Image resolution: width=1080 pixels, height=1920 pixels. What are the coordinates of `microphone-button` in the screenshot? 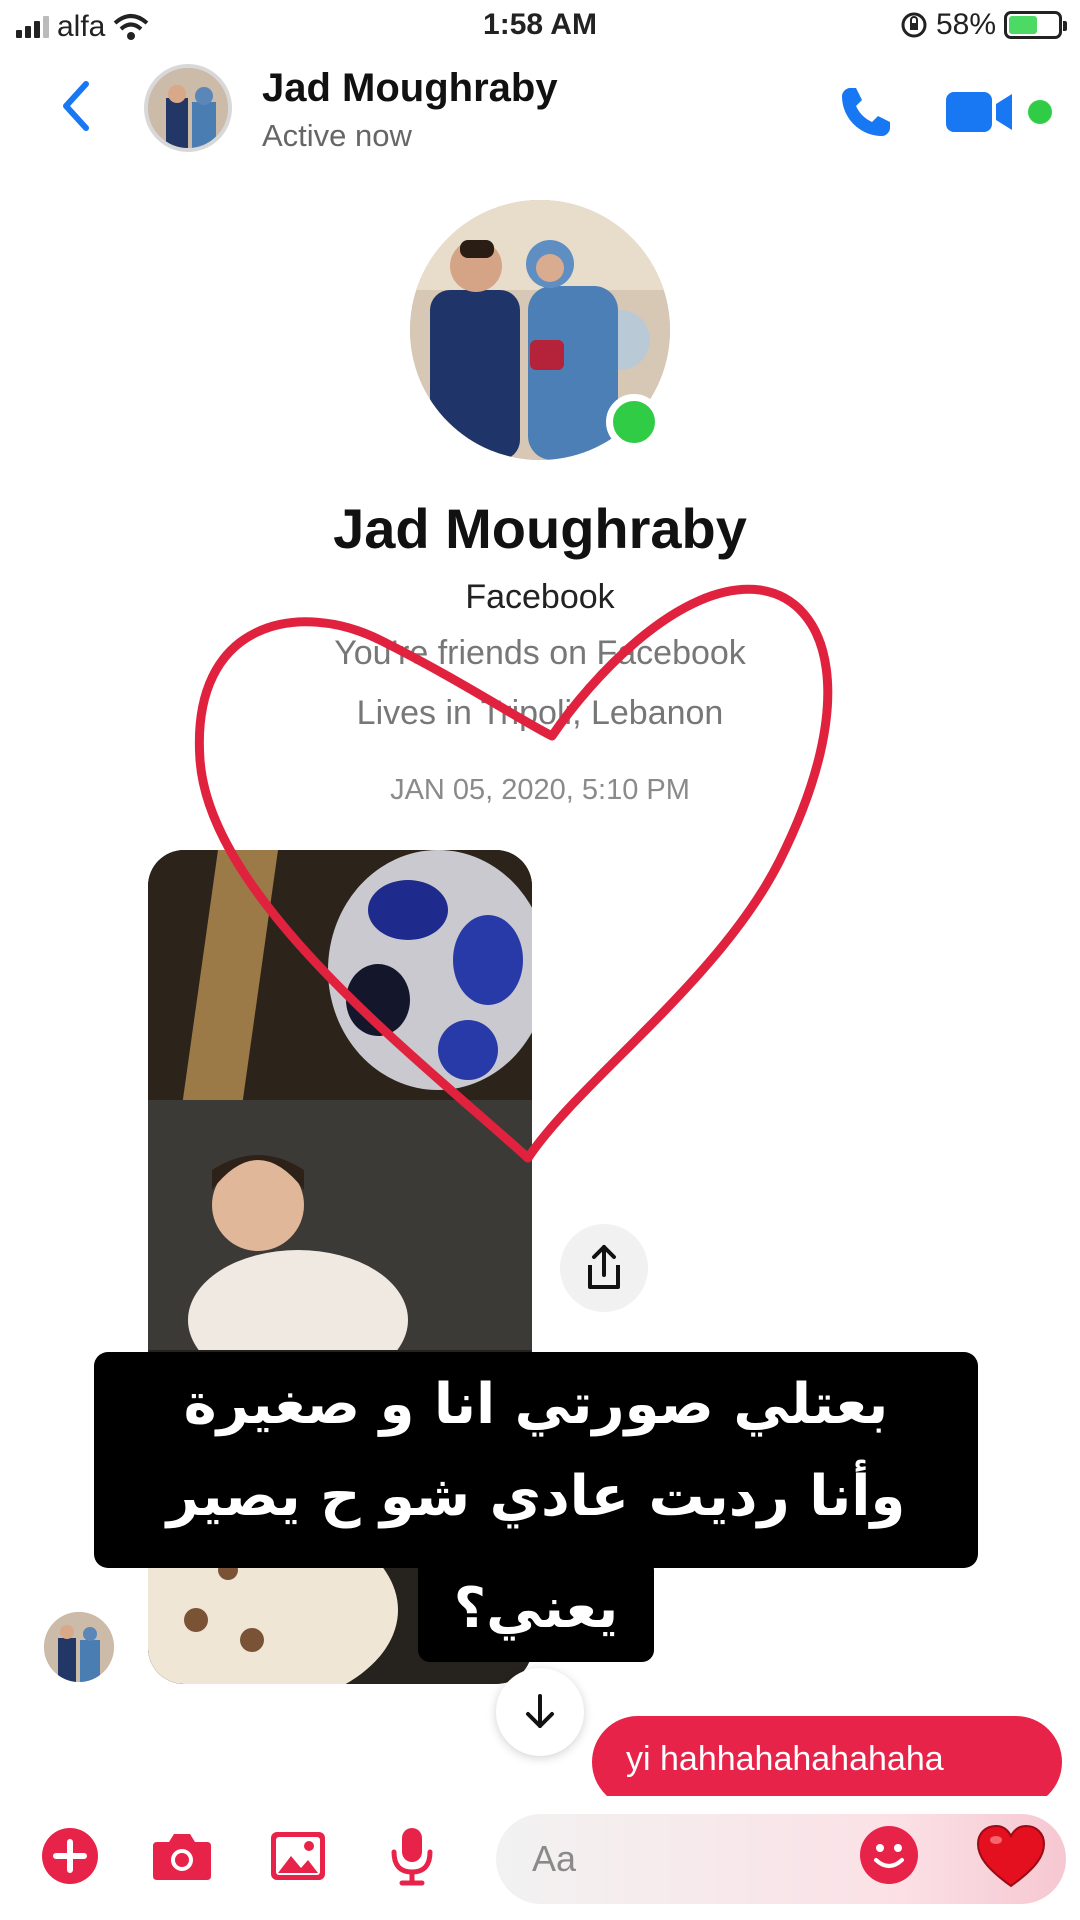 It's located at (412, 1856).